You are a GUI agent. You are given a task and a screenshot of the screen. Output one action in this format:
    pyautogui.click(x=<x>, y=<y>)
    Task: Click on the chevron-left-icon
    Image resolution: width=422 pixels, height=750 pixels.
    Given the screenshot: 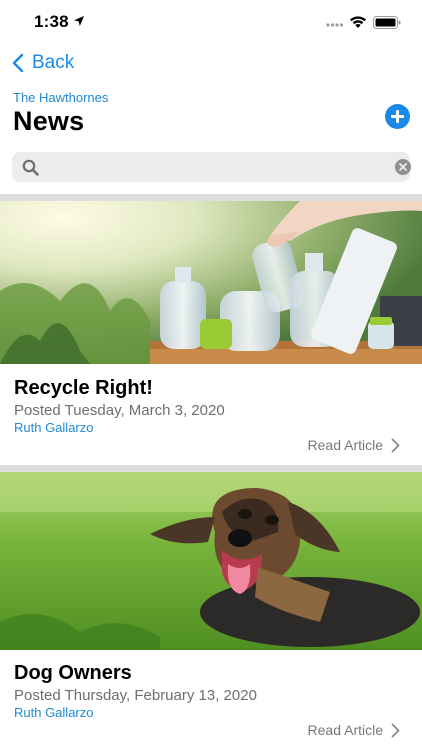 What is the action you would take?
    pyautogui.click(x=18, y=63)
    